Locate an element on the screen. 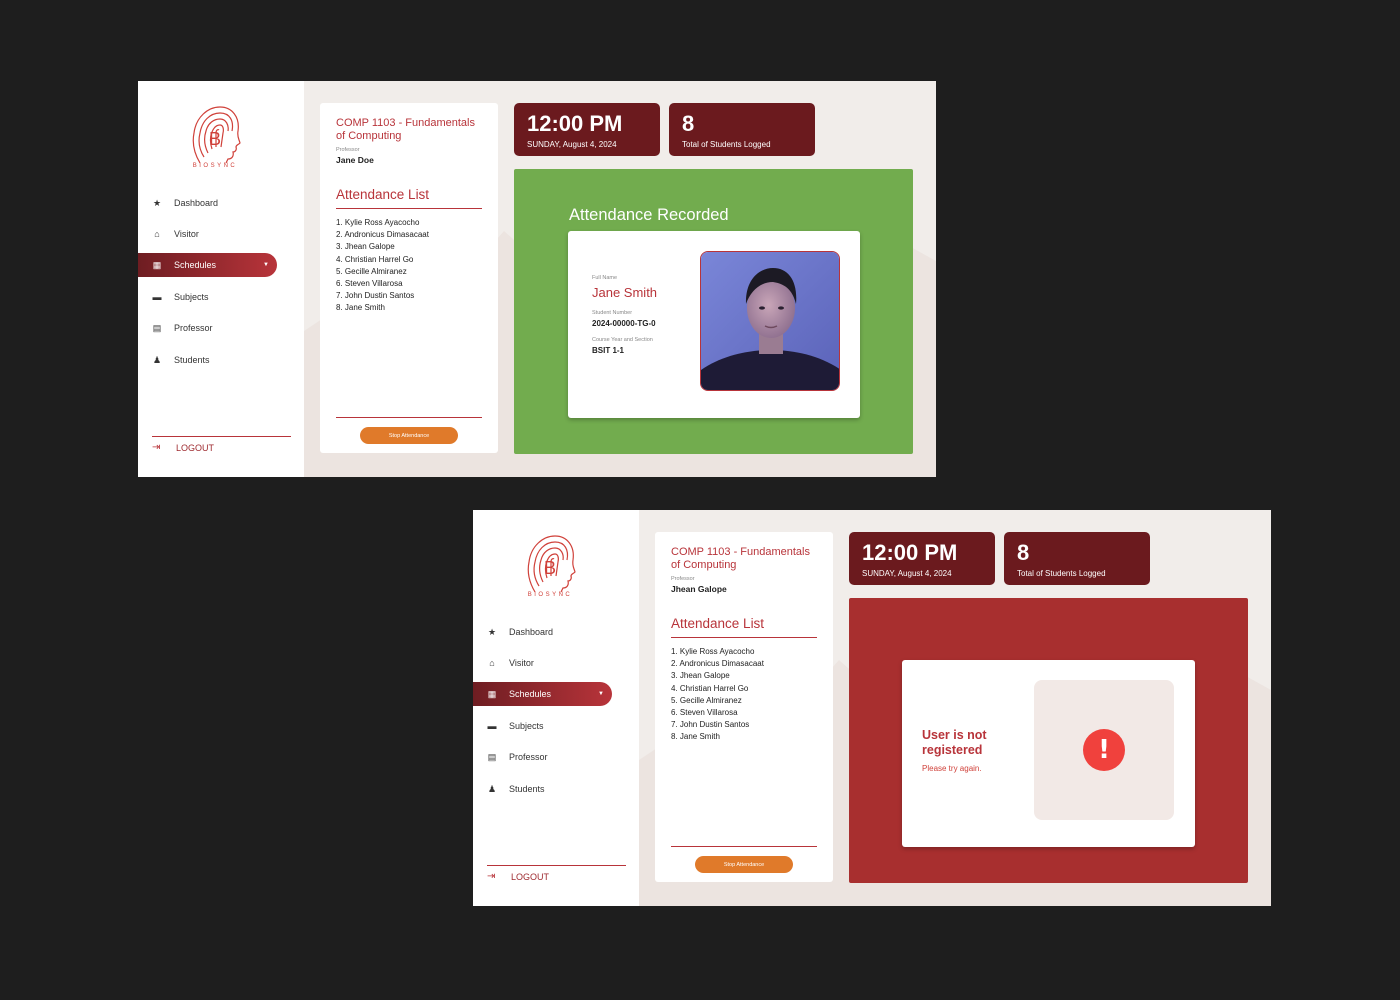 Image resolution: width=1400 pixels, height=1000 pixels. sidebar-item-label: Subjects is located at coordinates (191, 297).